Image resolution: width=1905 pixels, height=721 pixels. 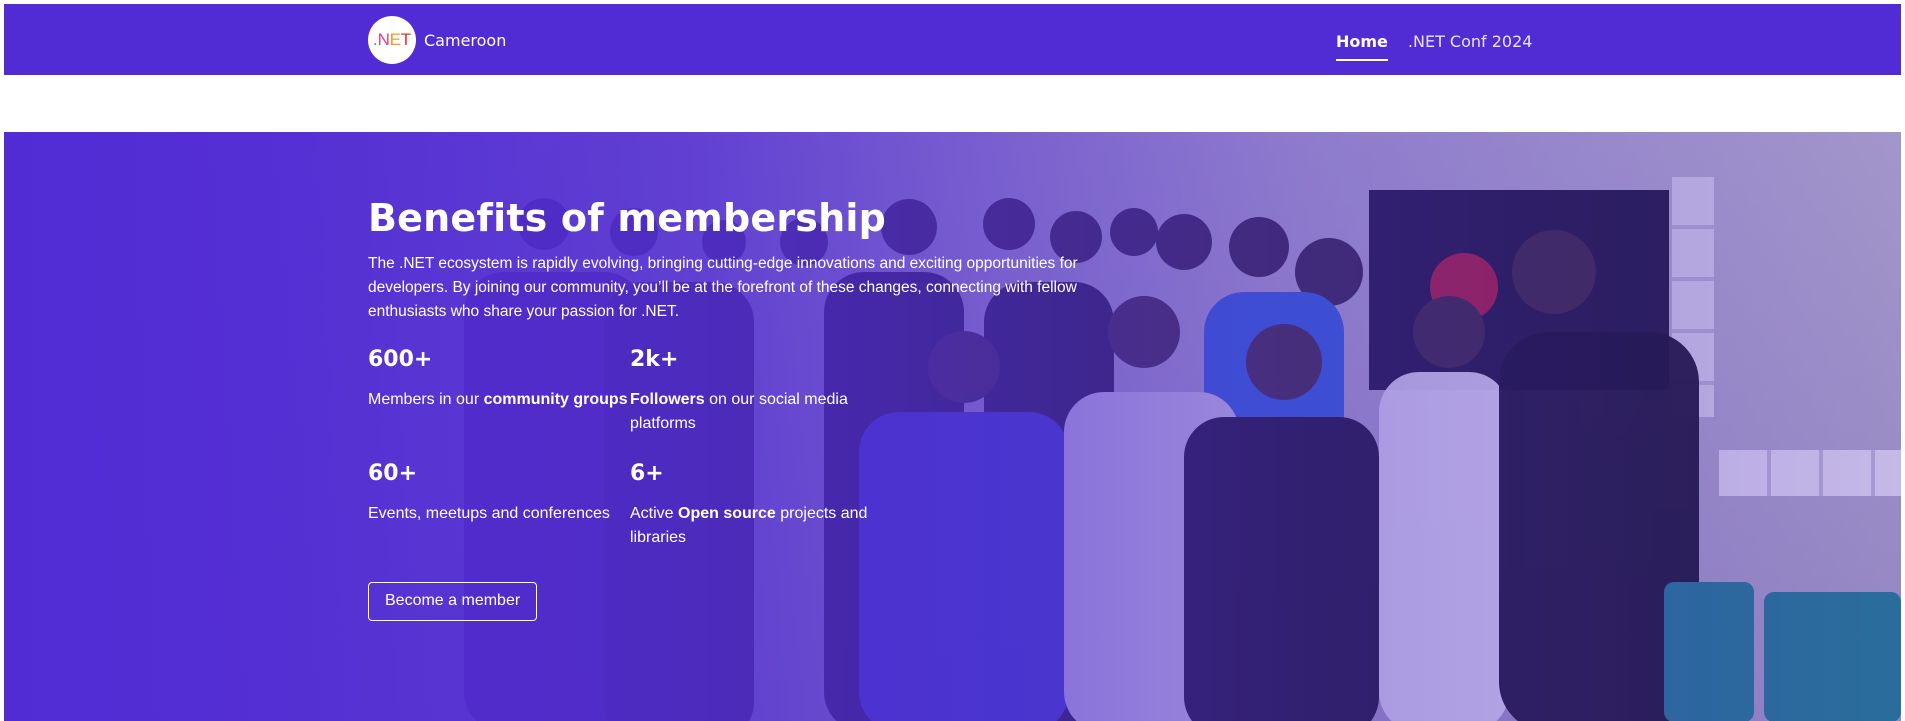 I want to click on logo-part: N, so click(x=383, y=39).